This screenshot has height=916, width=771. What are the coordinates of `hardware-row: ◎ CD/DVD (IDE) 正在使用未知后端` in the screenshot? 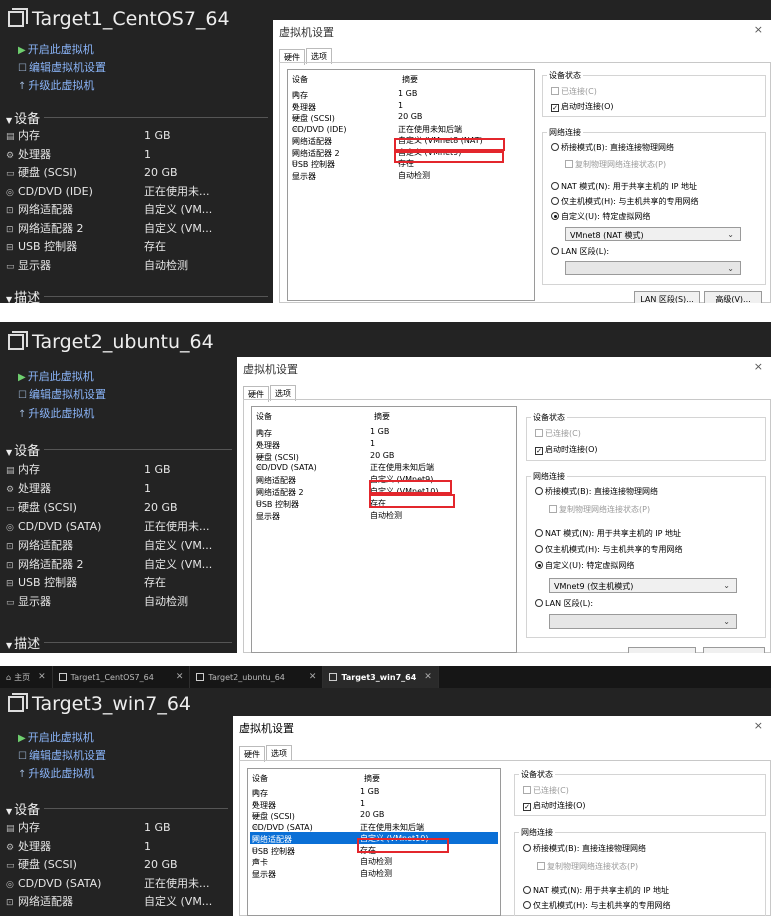 It's located at (411, 129).